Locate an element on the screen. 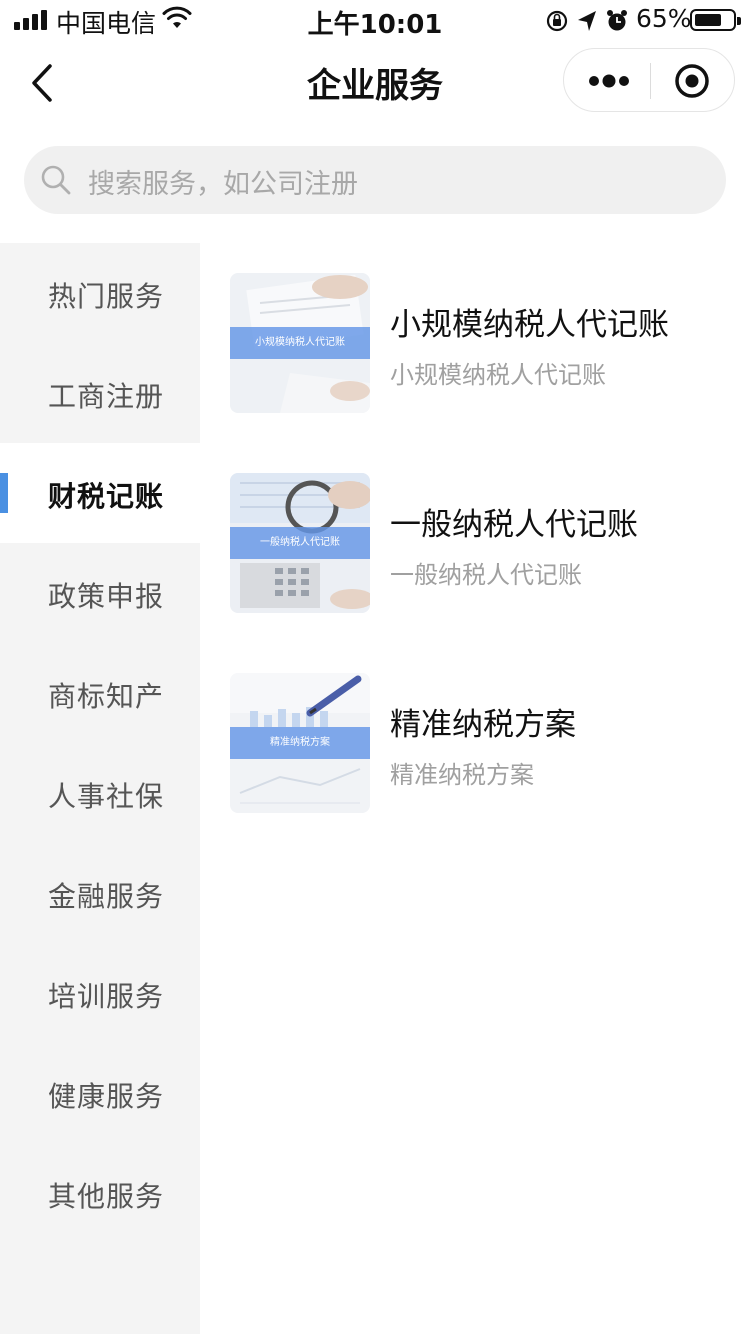 This screenshot has width=750, height=1334. service-thumbnail: 小规模纳税人代记账 is located at coordinates (300, 343).